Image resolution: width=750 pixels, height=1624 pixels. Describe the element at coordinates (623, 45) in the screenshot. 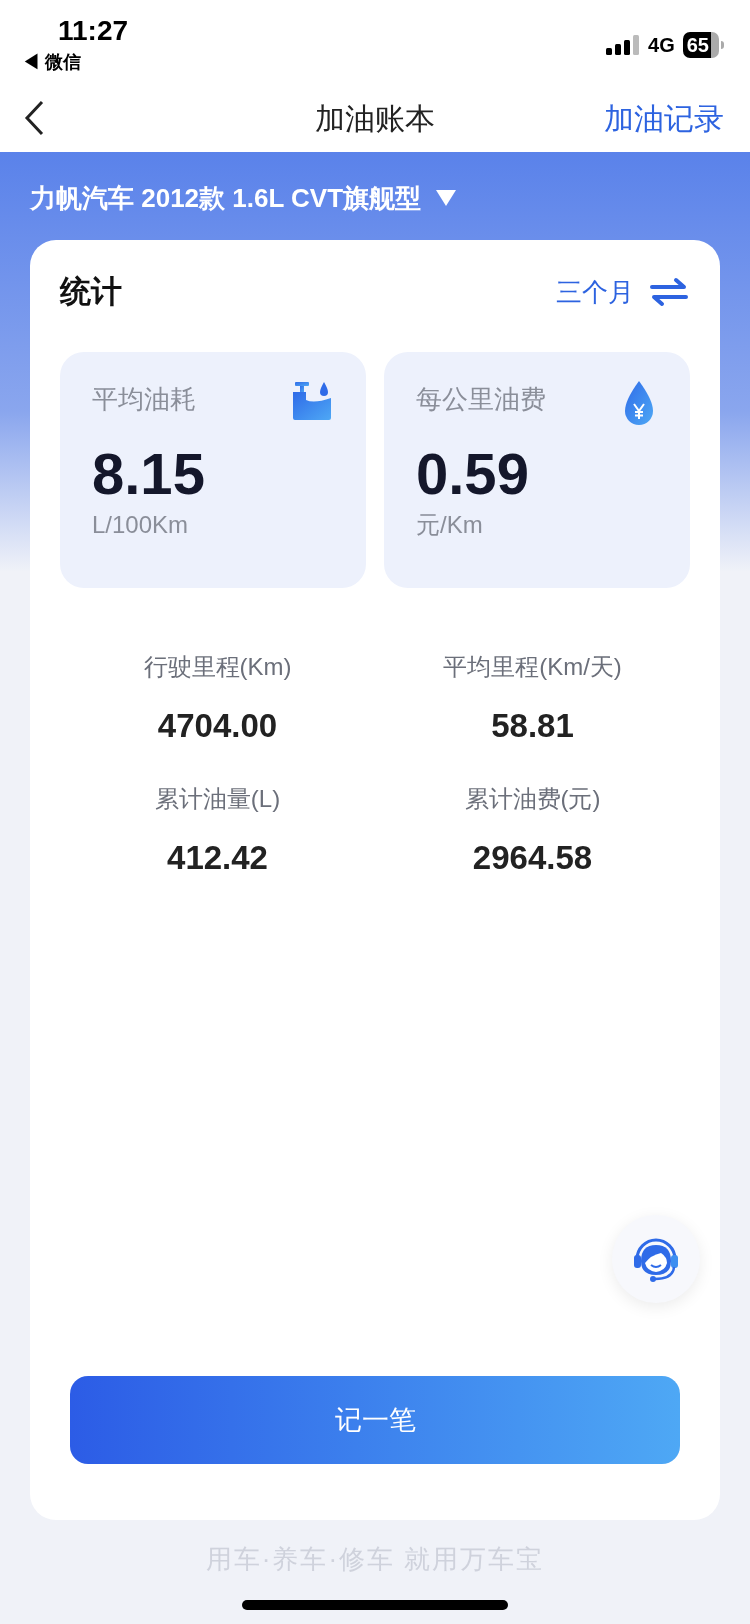

I see `signal-icon` at that location.